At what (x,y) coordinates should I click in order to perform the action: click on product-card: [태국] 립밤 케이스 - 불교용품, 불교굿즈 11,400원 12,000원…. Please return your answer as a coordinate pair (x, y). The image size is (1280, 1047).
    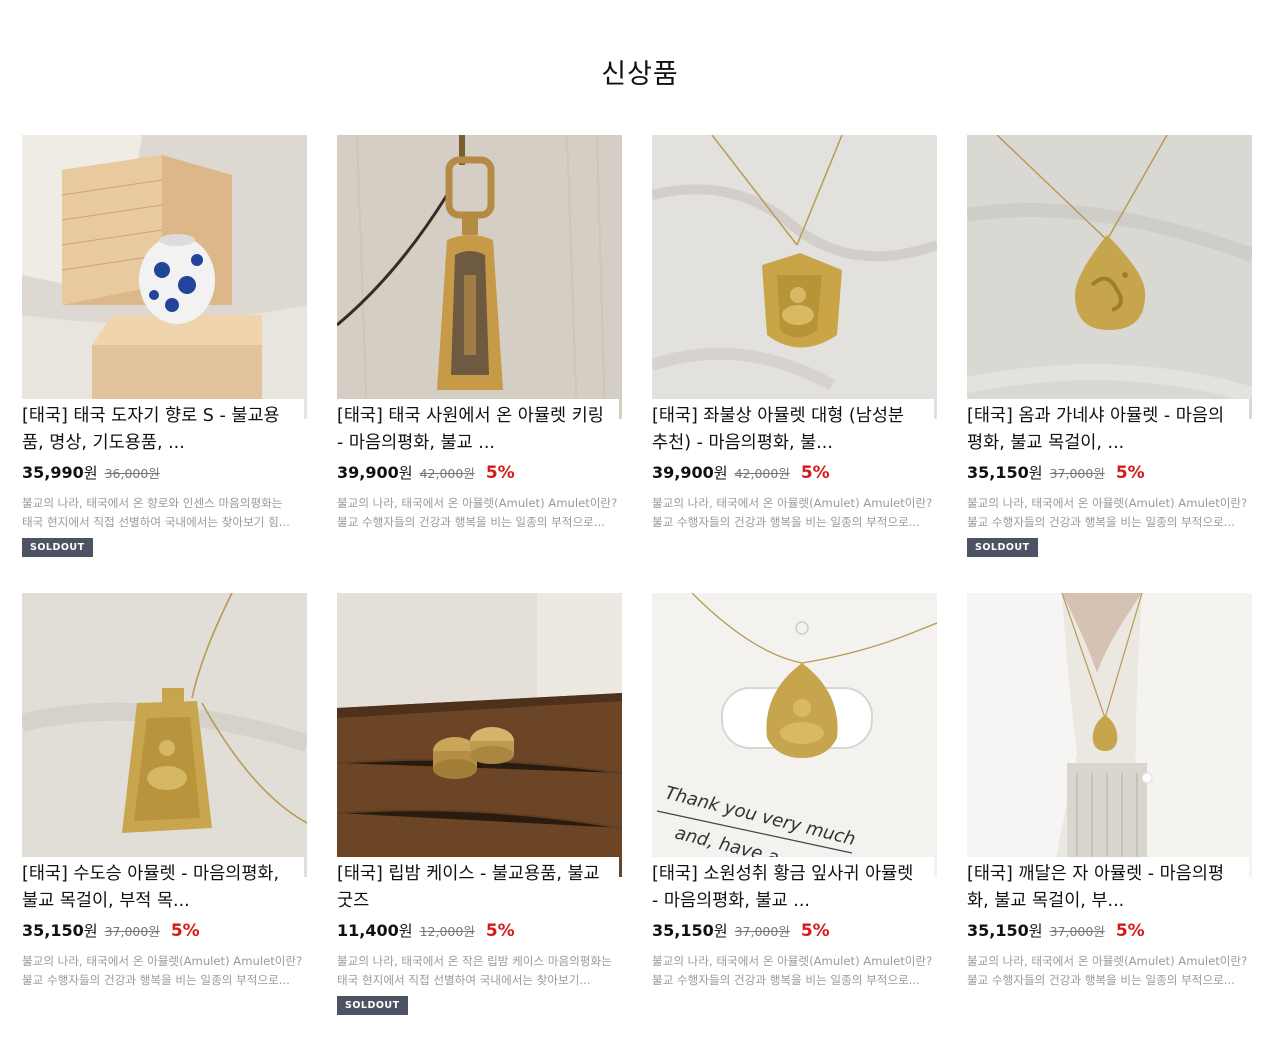
    Looking at the image, I should click on (479, 804).